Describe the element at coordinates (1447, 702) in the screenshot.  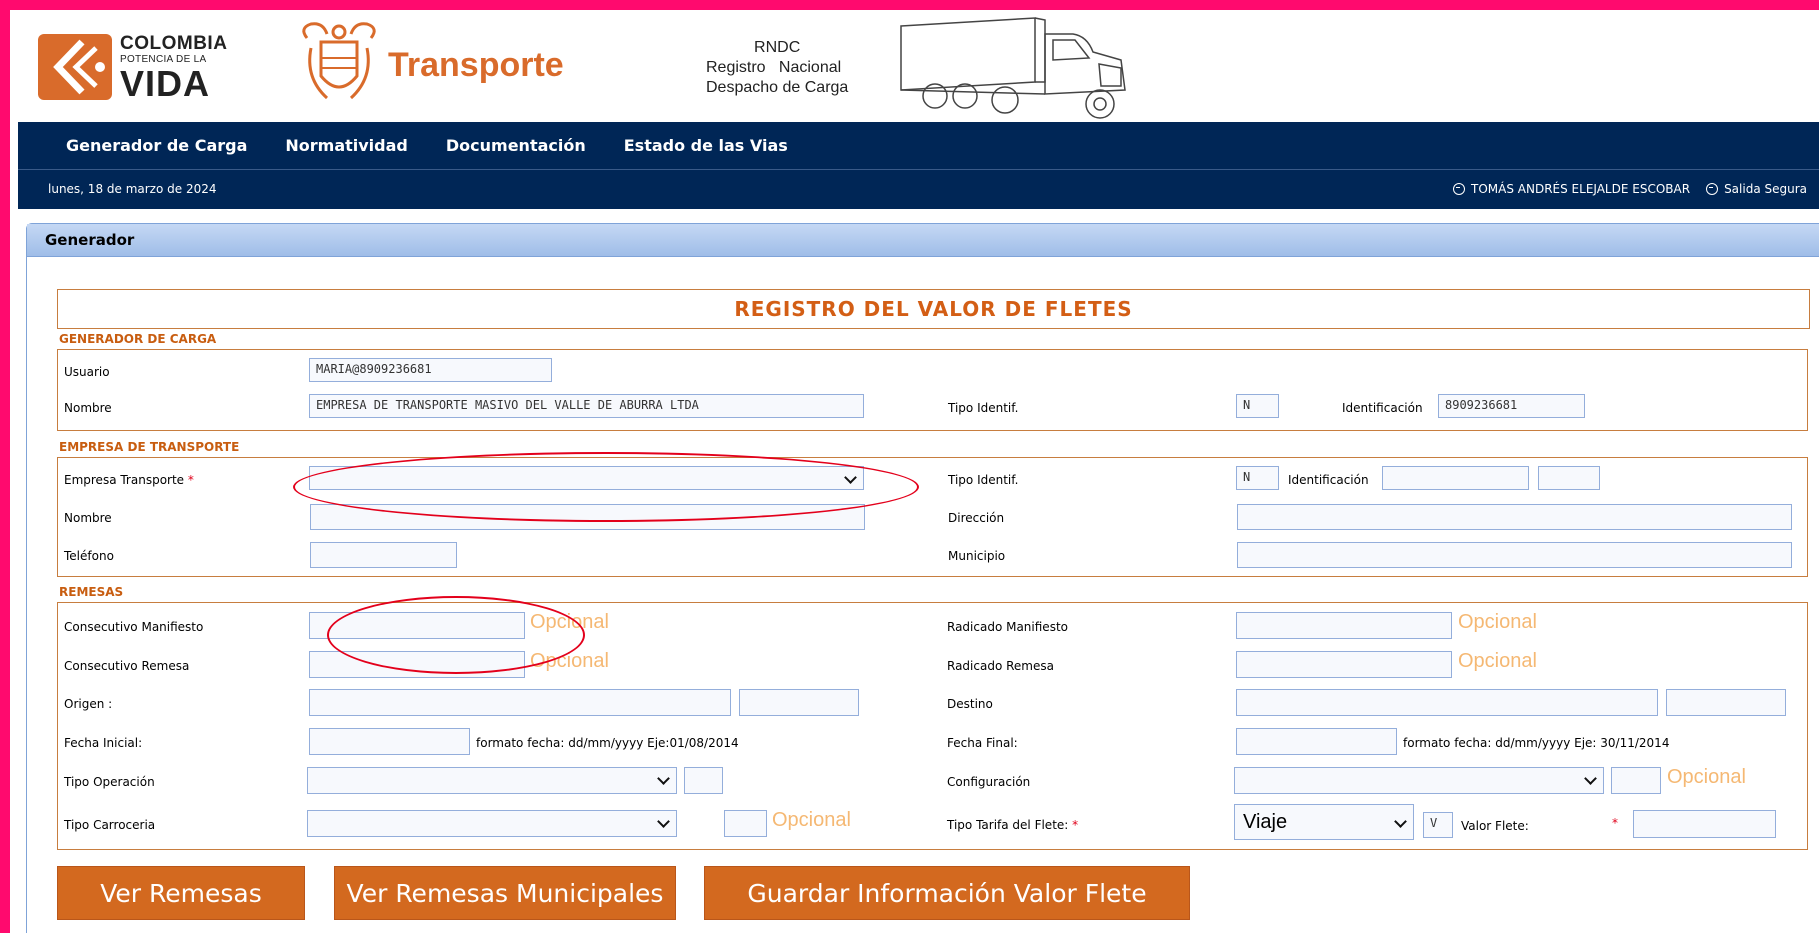
I see `destino-field` at that location.